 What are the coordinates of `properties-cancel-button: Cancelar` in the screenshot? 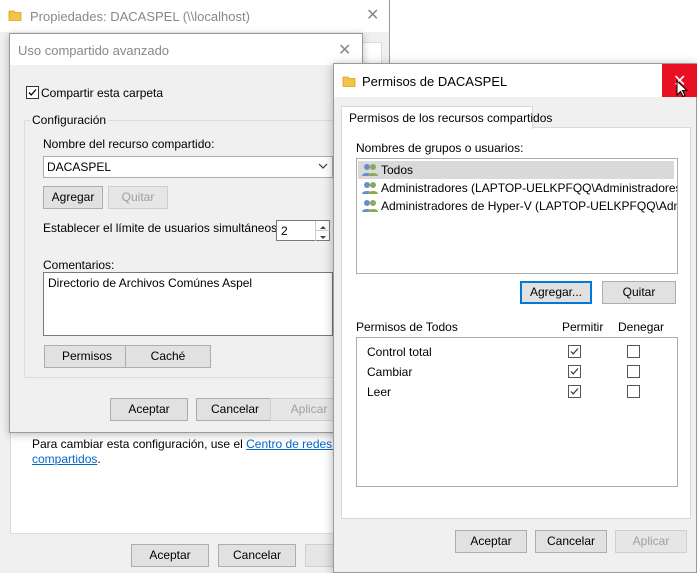 It's located at (257, 555).